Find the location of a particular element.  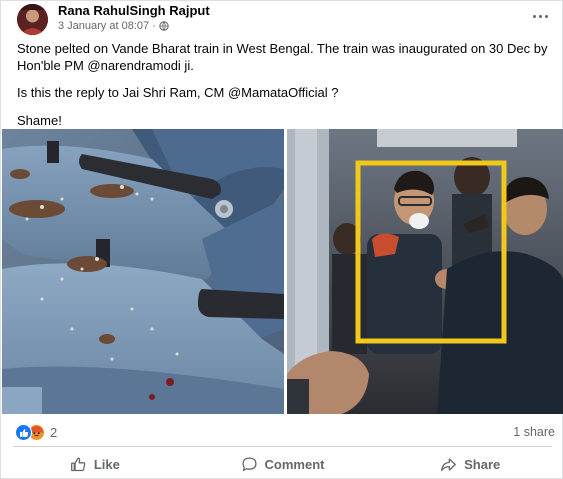

globe-icon is located at coordinates (164, 26).